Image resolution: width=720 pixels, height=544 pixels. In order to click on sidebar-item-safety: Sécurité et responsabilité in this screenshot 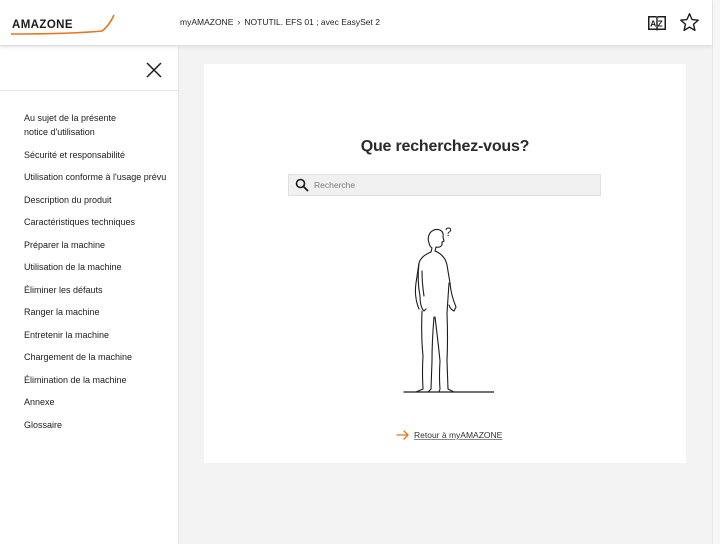, I will do `click(89, 155)`.